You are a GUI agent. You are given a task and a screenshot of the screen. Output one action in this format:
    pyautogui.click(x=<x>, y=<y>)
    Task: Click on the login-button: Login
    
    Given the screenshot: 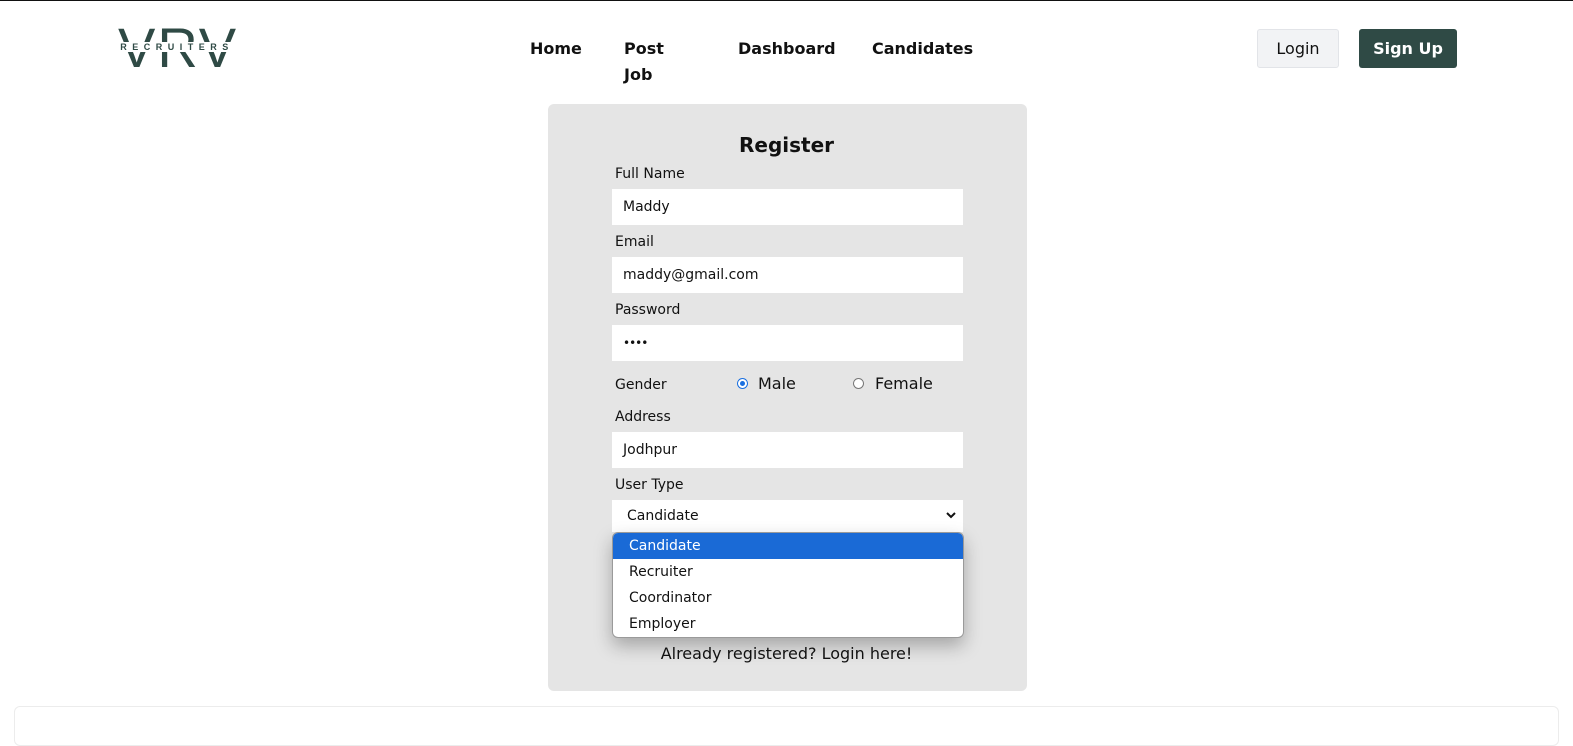 What is the action you would take?
    pyautogui.click(x=1298, y=48)
    